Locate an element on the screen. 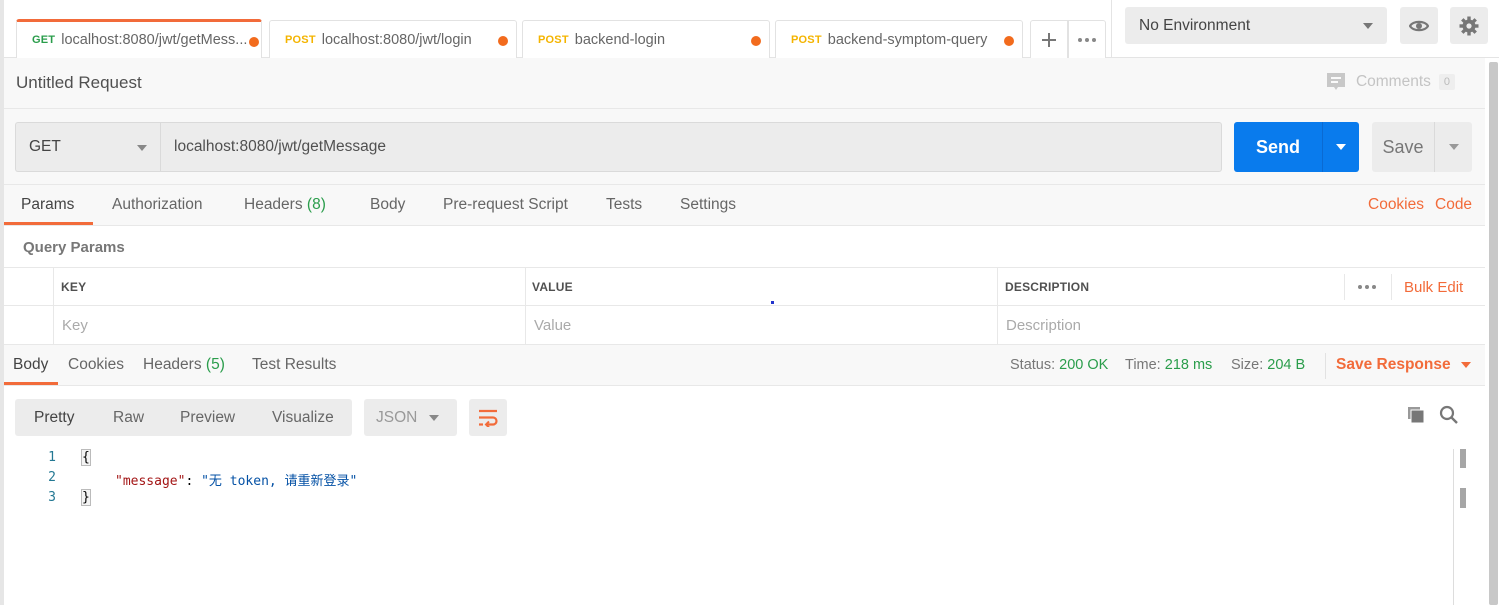 This screenshot has width=1499, height=605. chevron-down-icon is located at coordinates (1341, 147).